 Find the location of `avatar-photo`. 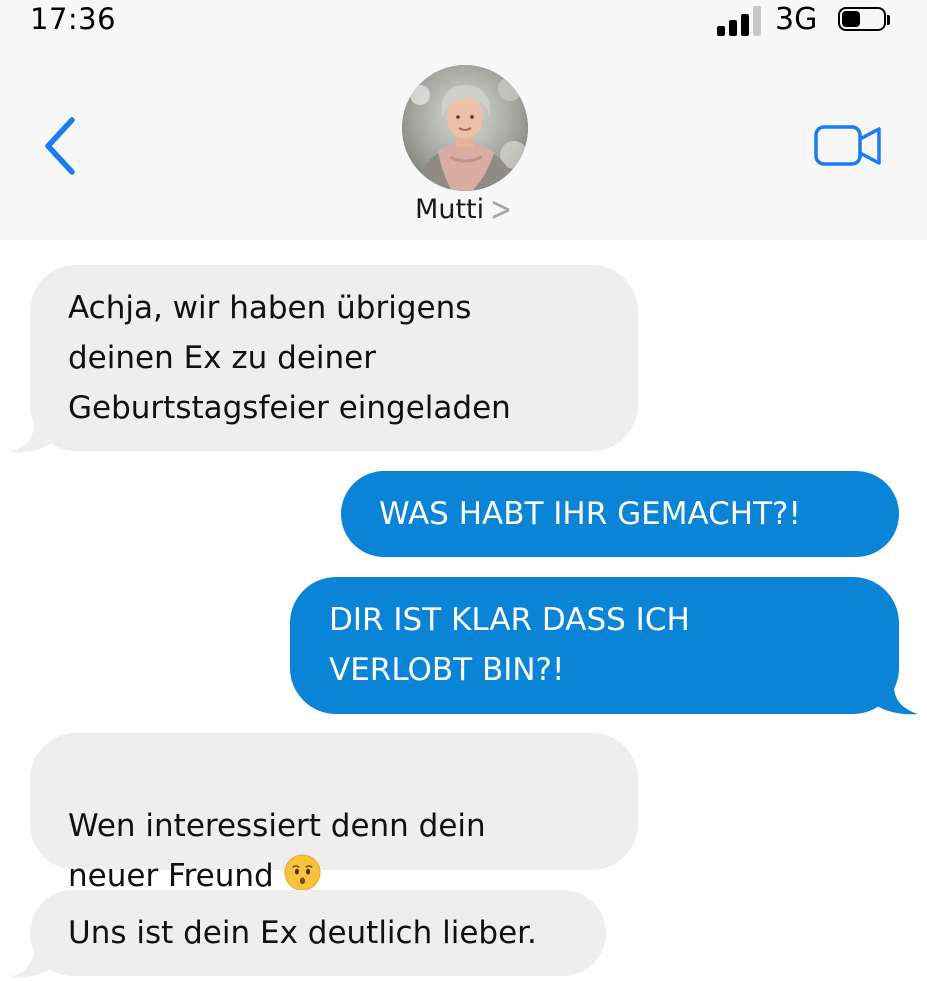

avatar-photo is located at coordinates (465, 128).